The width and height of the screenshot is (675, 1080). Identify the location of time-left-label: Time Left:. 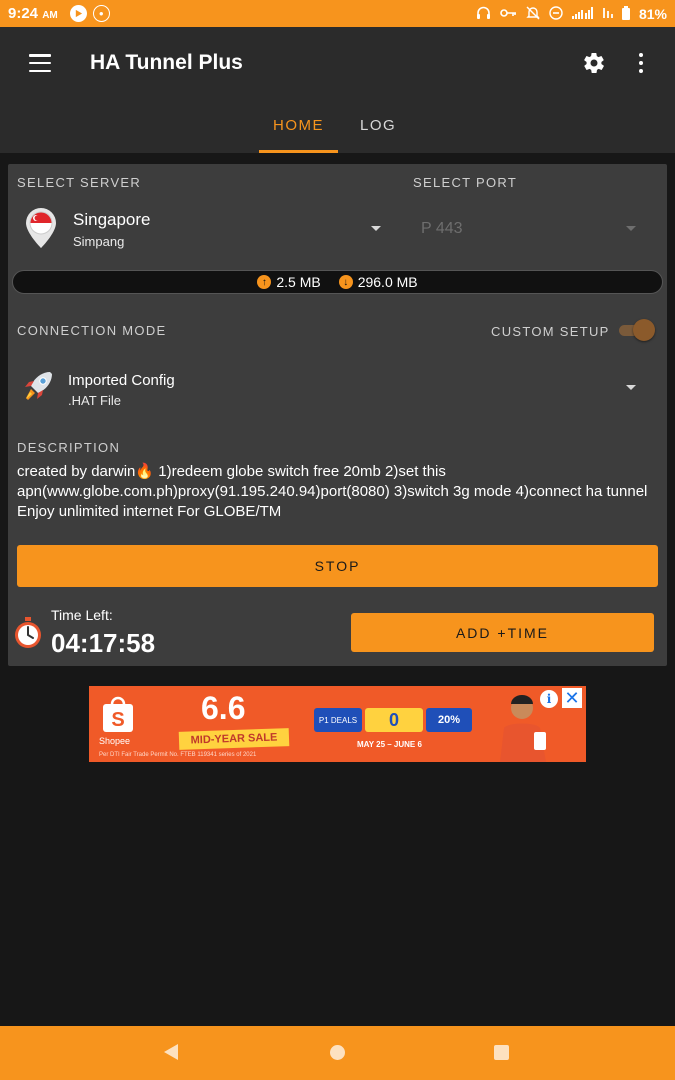
(82, 615).